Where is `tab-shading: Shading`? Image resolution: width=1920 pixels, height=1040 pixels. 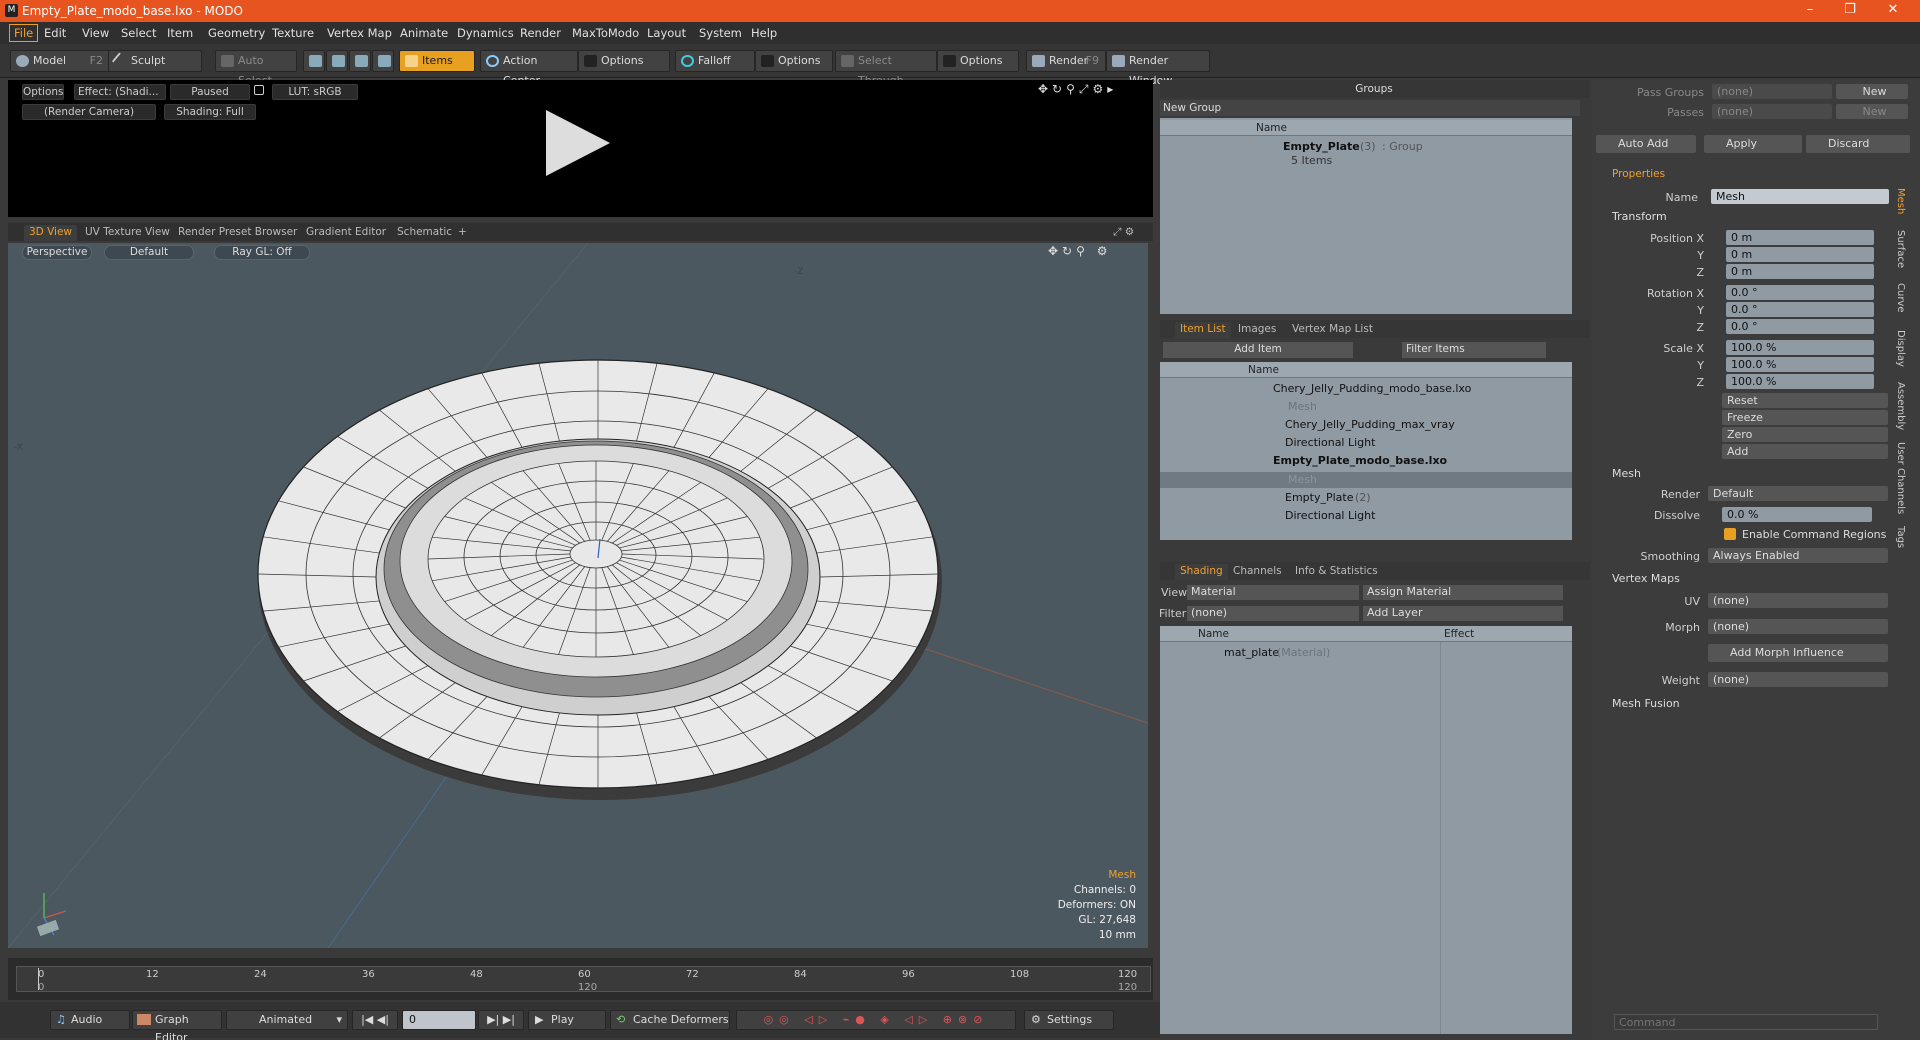 tab-shading: Shading is located at coordinates (1201, 572).